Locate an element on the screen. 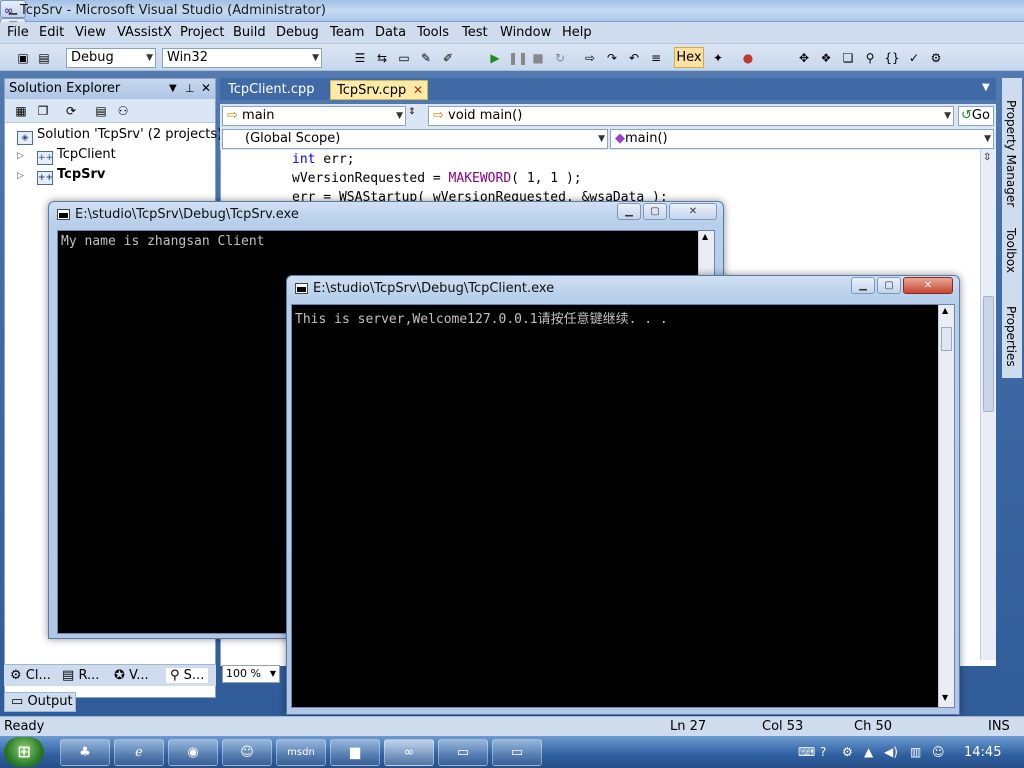  menu-build: Build is located at coordinates (249, 32).